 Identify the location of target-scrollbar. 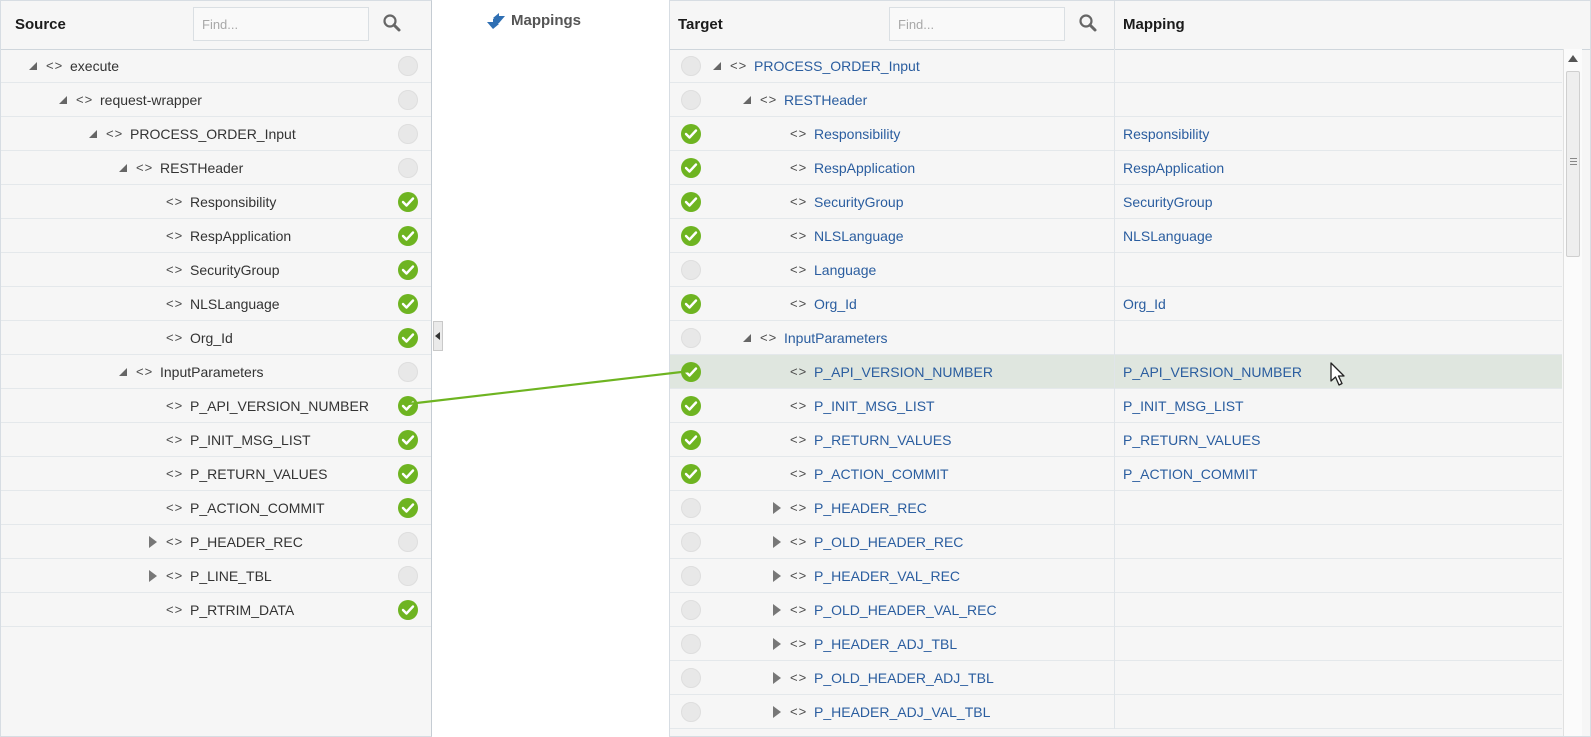
(1572, 392).